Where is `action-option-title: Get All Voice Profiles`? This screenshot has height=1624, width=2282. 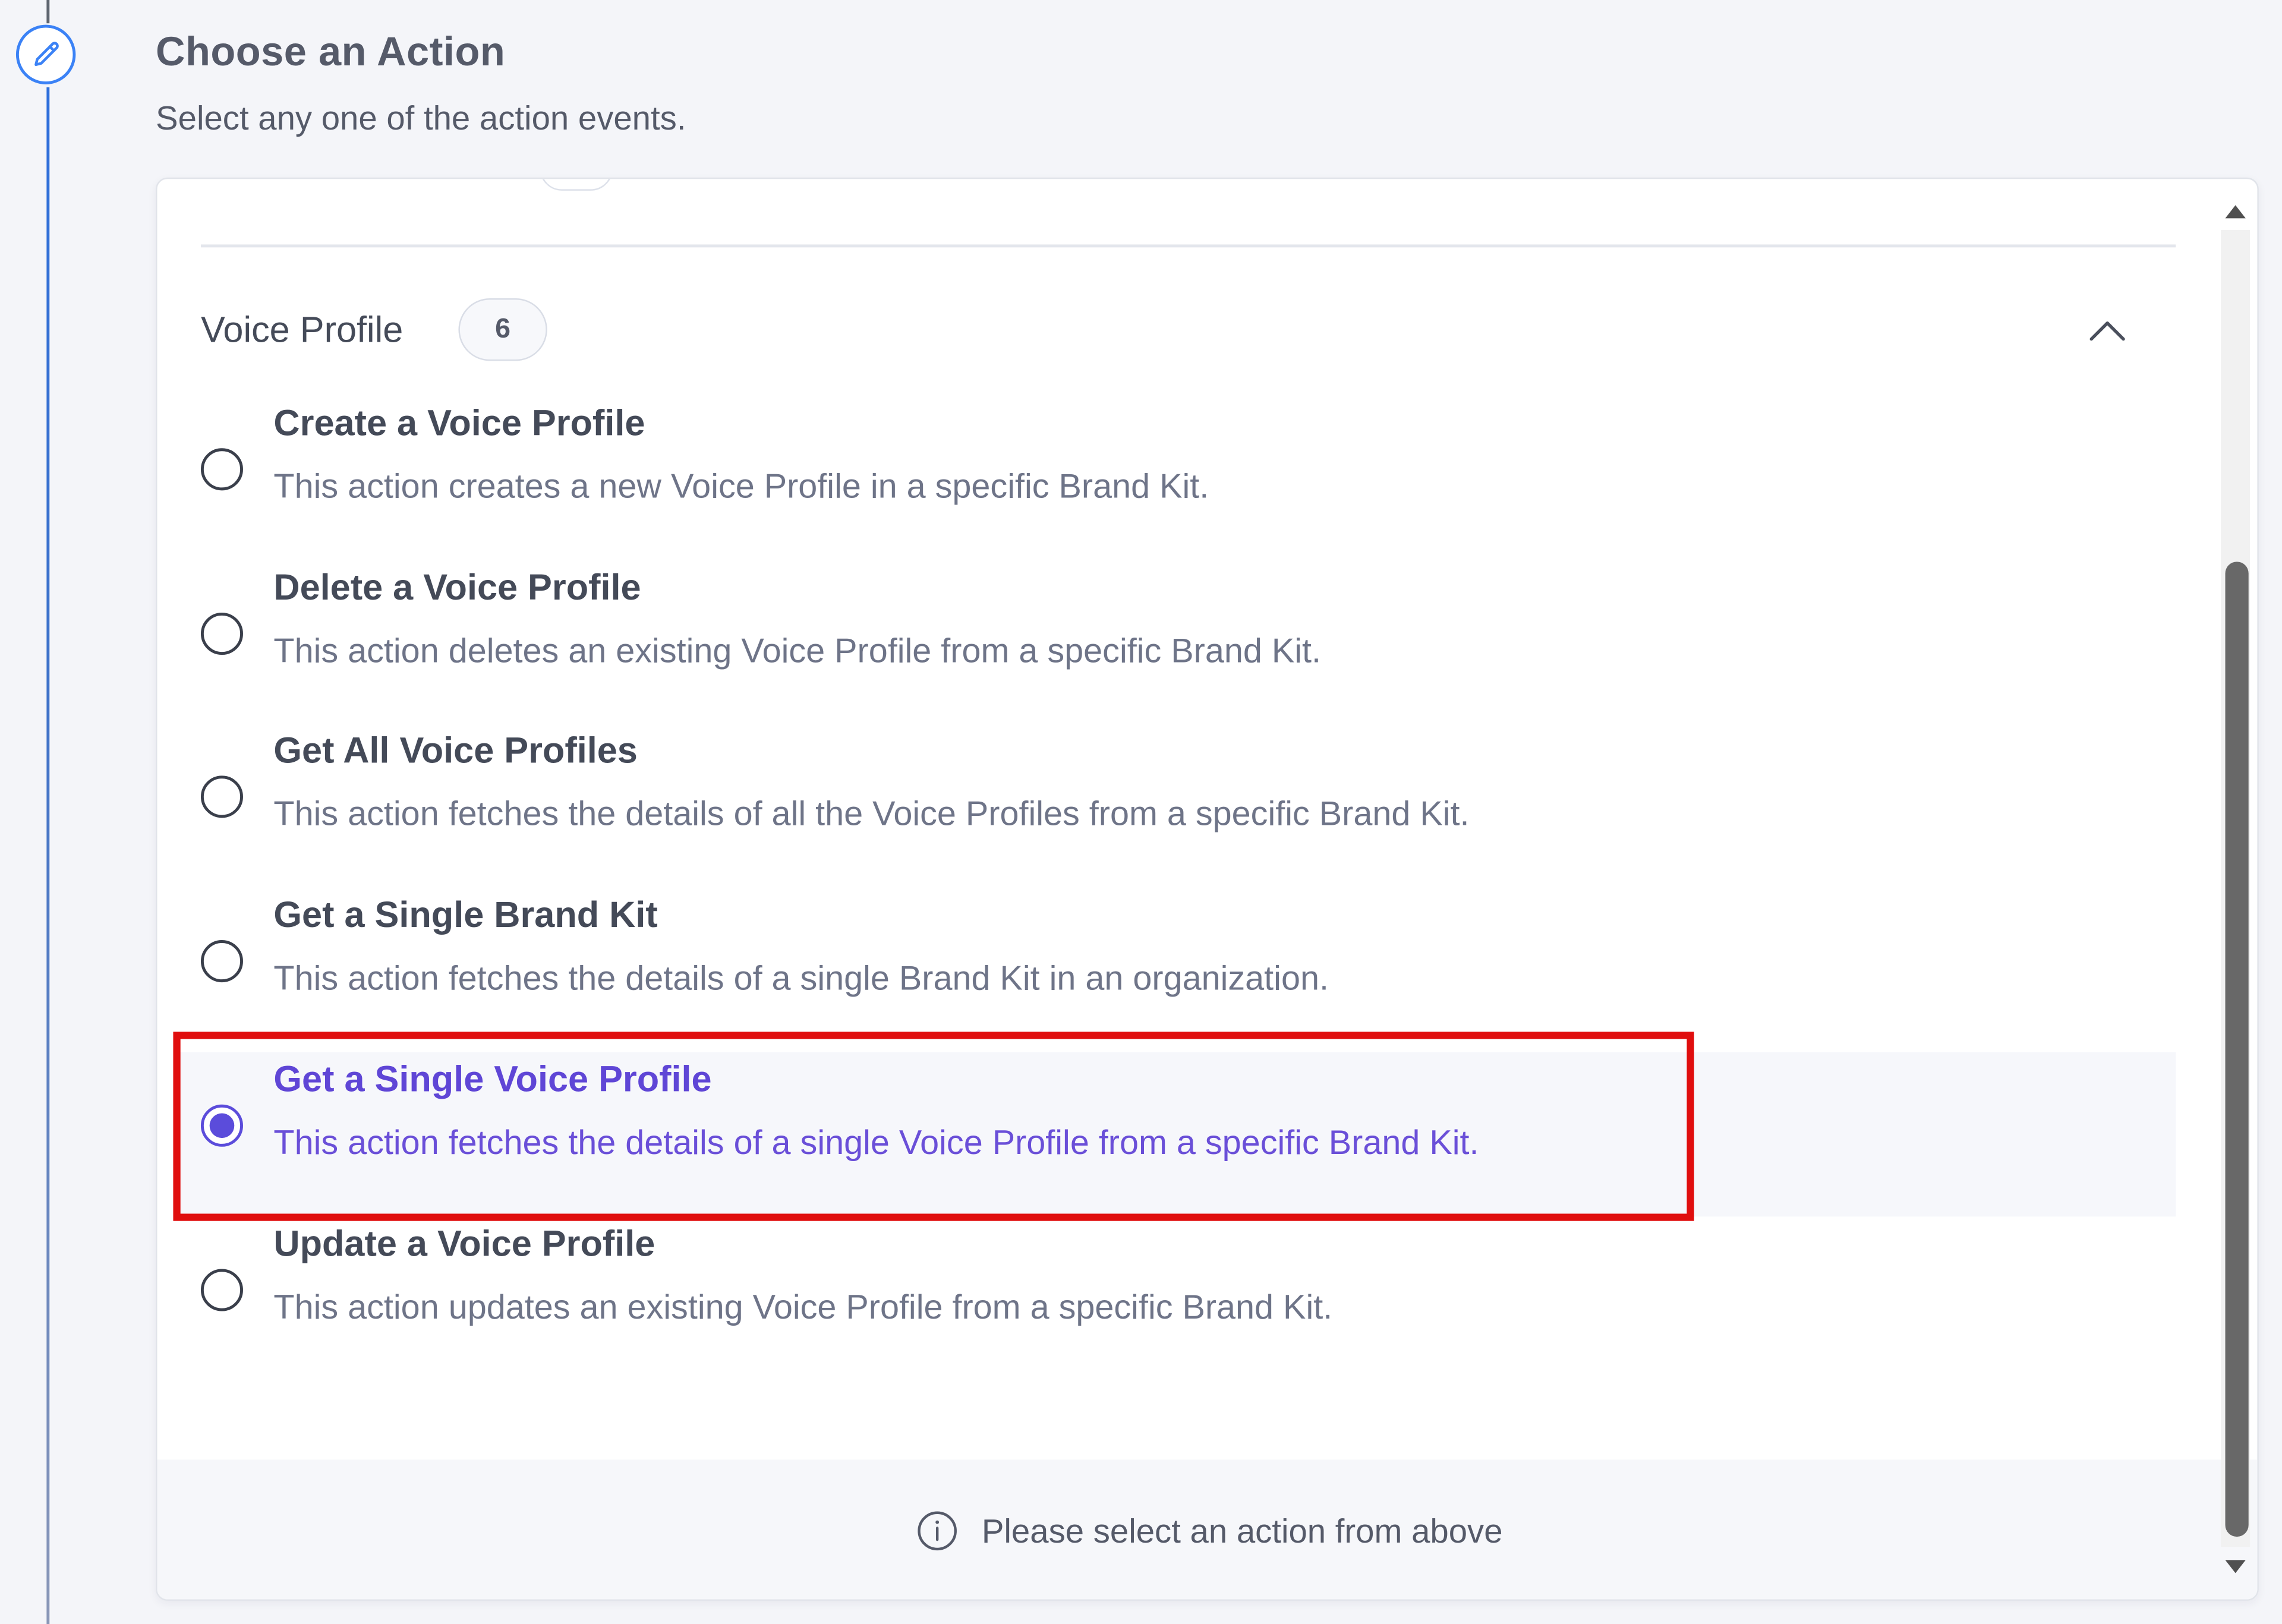 action-option-title: Get All Voice Profiles is located at coordinates (455, 751).